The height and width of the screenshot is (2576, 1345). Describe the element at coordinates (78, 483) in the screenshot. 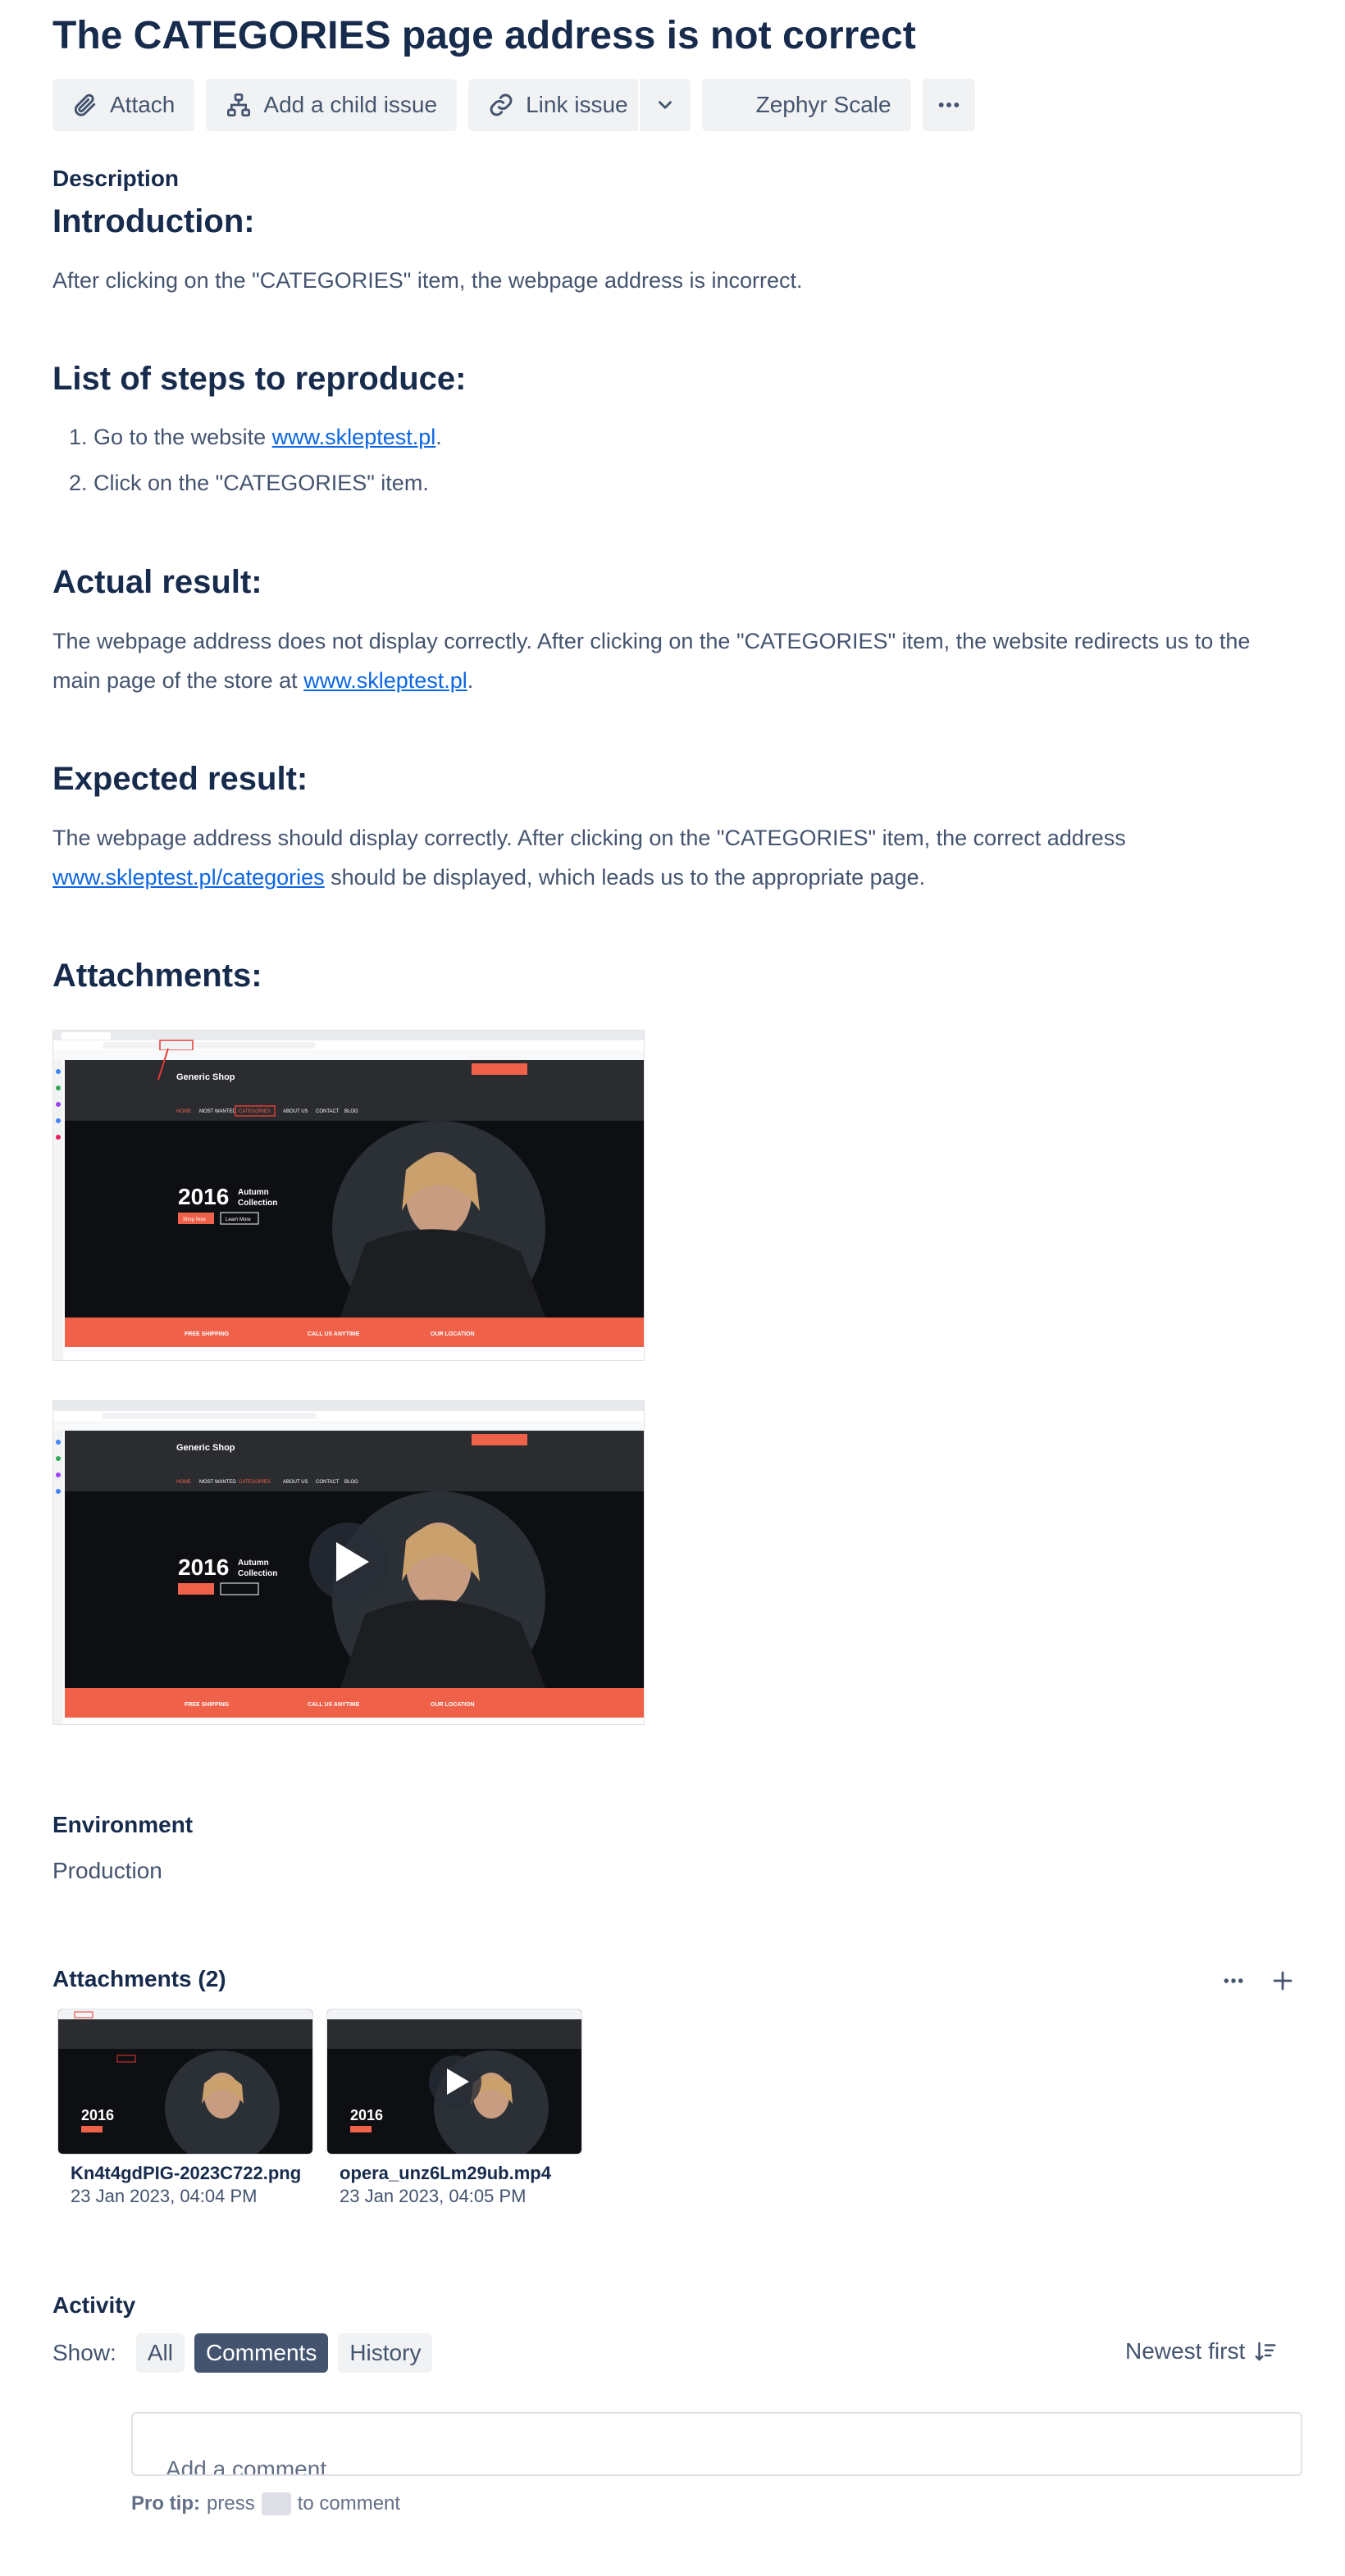

I see `step-number: 2.` at that location.